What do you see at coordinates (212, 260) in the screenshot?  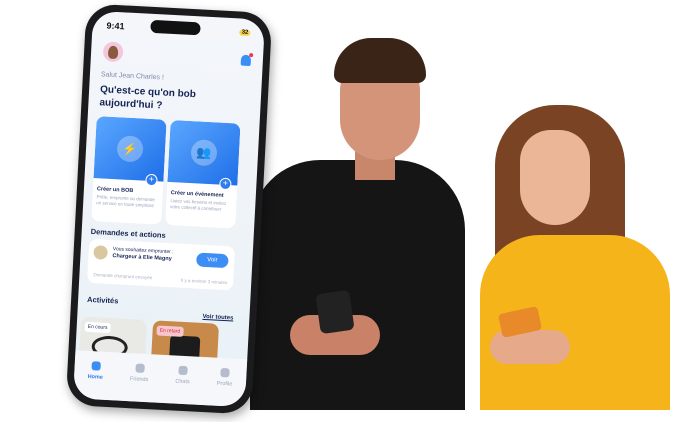 I see `view-button: Voir` at bounding box center [212, 260].